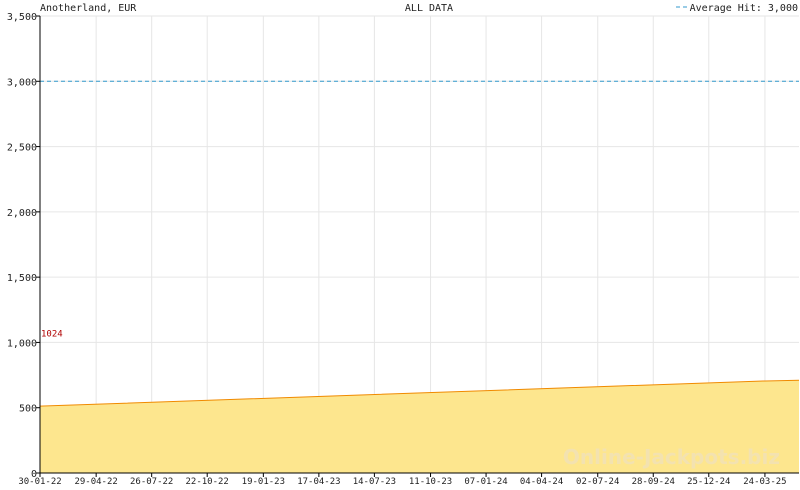 Image resolution: width=800 pixels, height=490 pixels. Describe the element at coordinates (22, 17) in the screenshot. I see `y-tick-label: 3,500` at that location.